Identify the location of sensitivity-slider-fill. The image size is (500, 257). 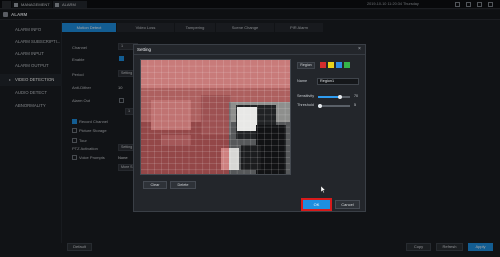
(329, 97).